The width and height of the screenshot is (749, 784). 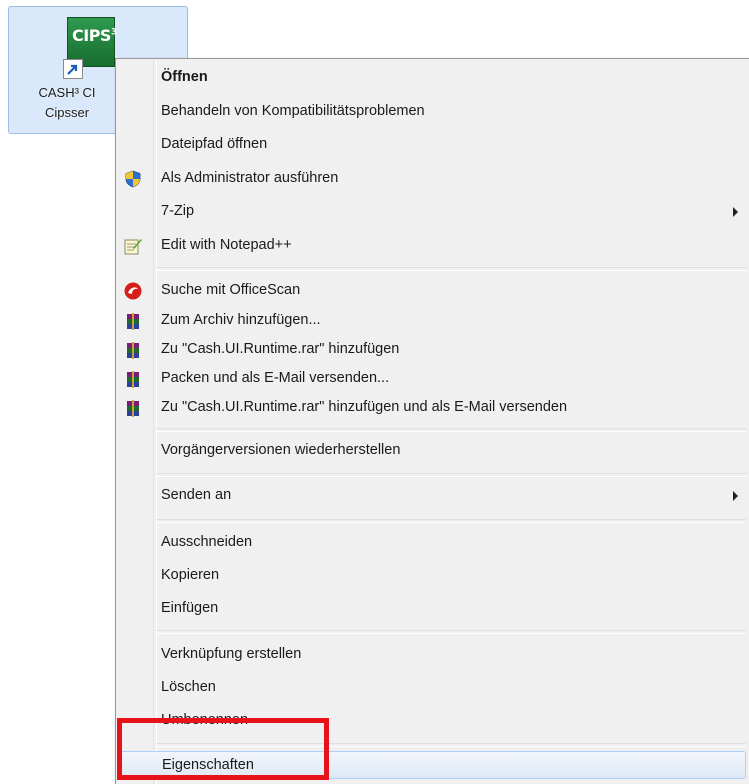 What do you see at coordinates (432, 291) in the screenshot?
I see `menu-item-scan-with-officescan: Suche mit OfficeScan` at bounding box center [432, 291].